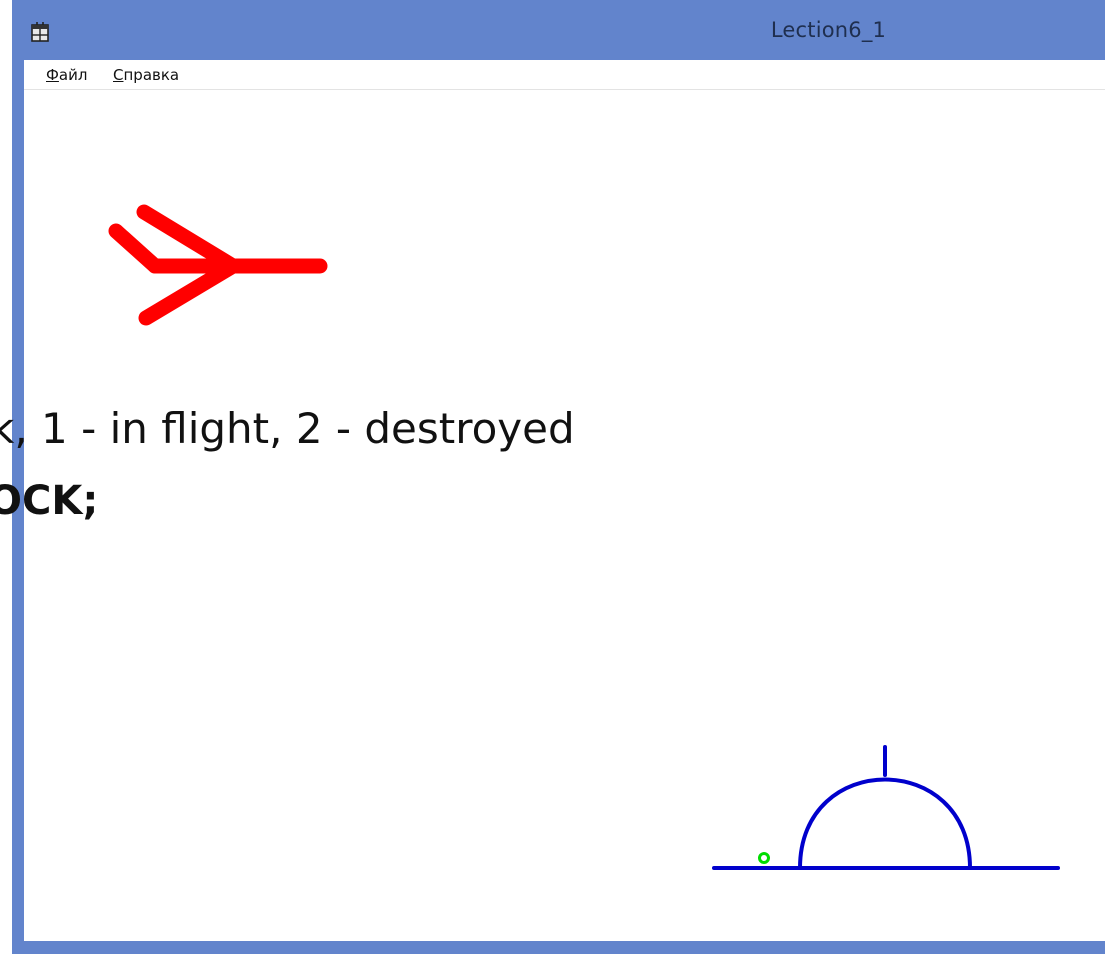 The image size is (1105, 954). I want to click on cannon-turret-icon, so click(886, 807).